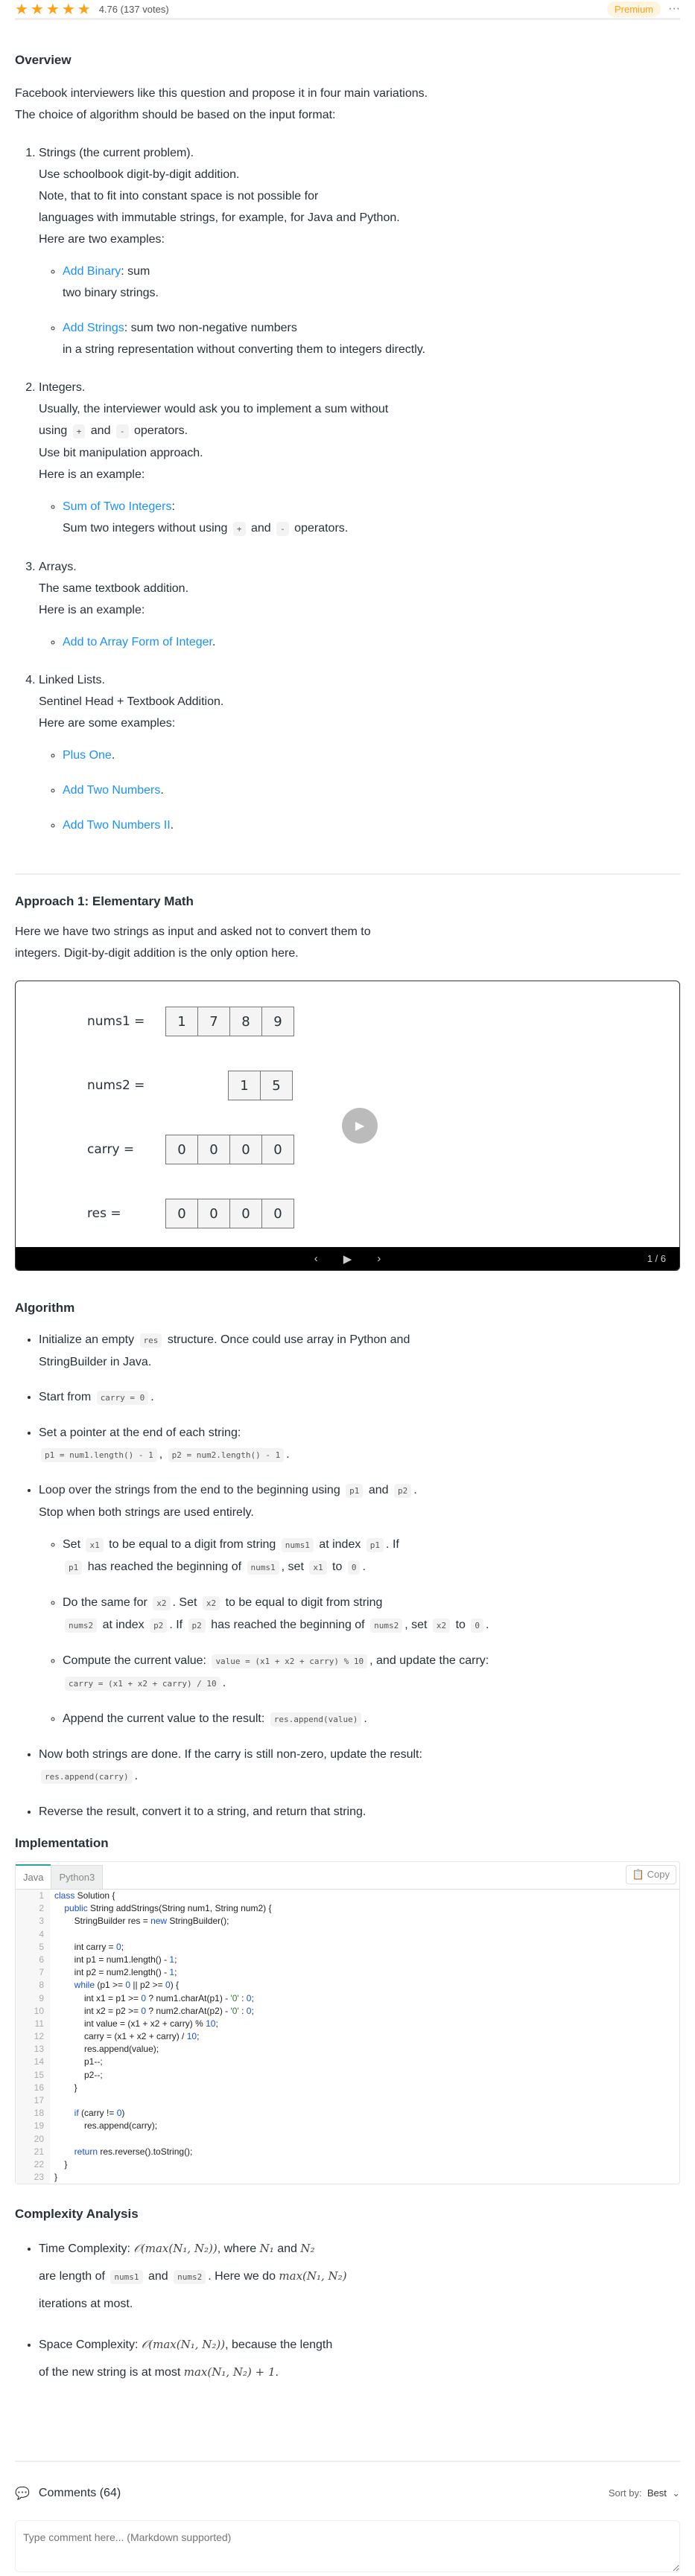  What do you see at coordinates (137, 642) in the screenshot?
I see `problem-link: Add to Array Form of Integer` at bounding box center [137, 642].